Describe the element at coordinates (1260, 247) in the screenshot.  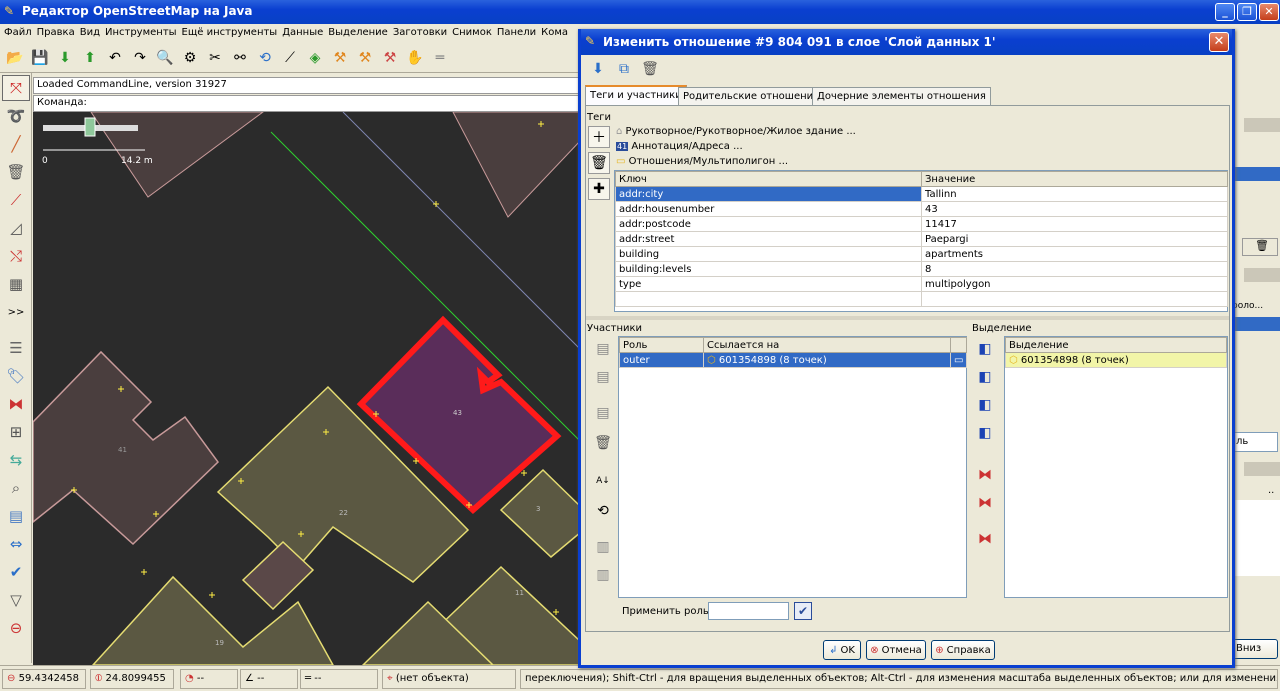
I see `panel-delete-button: 🗑` at that location.